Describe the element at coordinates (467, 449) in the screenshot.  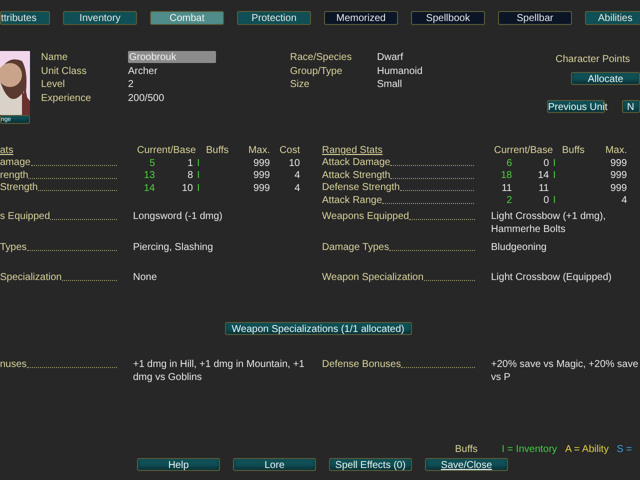
I see `legend-title: Buffs` at that location.